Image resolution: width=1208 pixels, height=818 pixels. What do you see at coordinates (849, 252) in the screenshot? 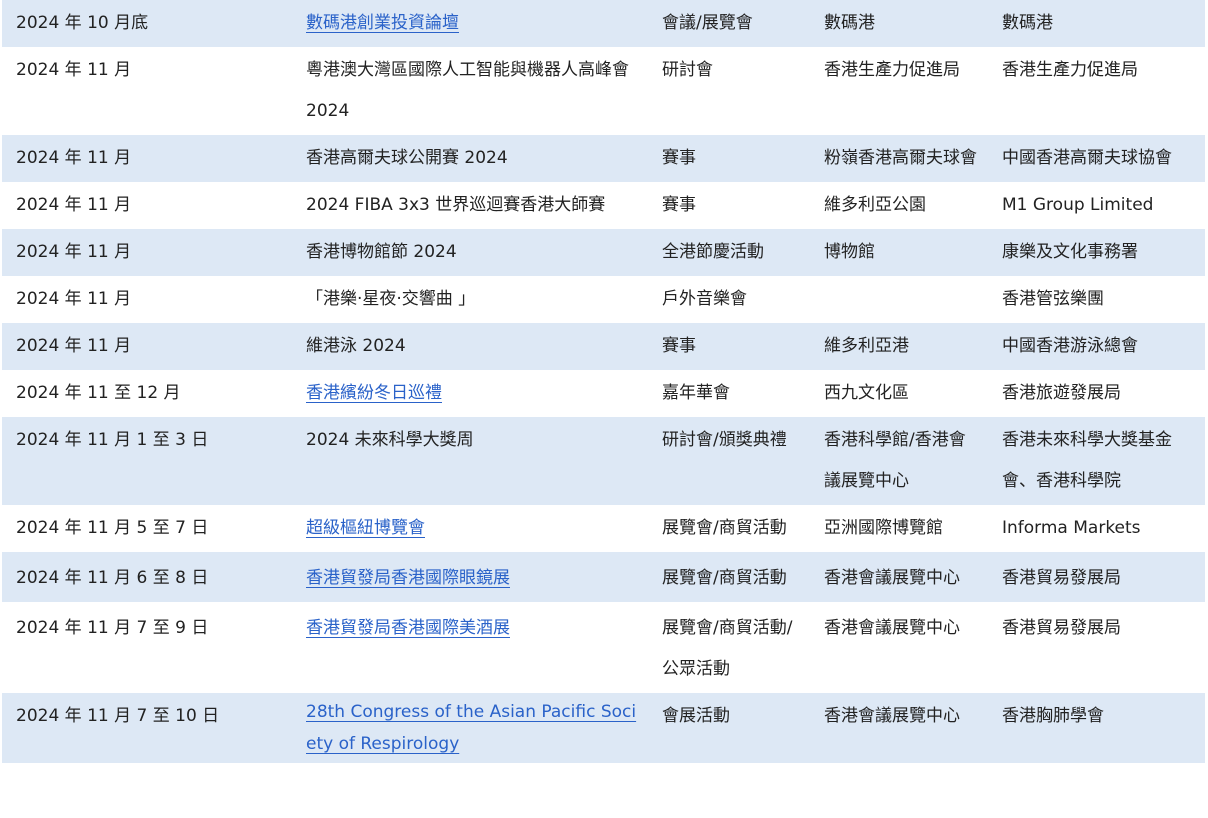
I see `event-venue-text: 博物館` at bounding box center [849, 252].